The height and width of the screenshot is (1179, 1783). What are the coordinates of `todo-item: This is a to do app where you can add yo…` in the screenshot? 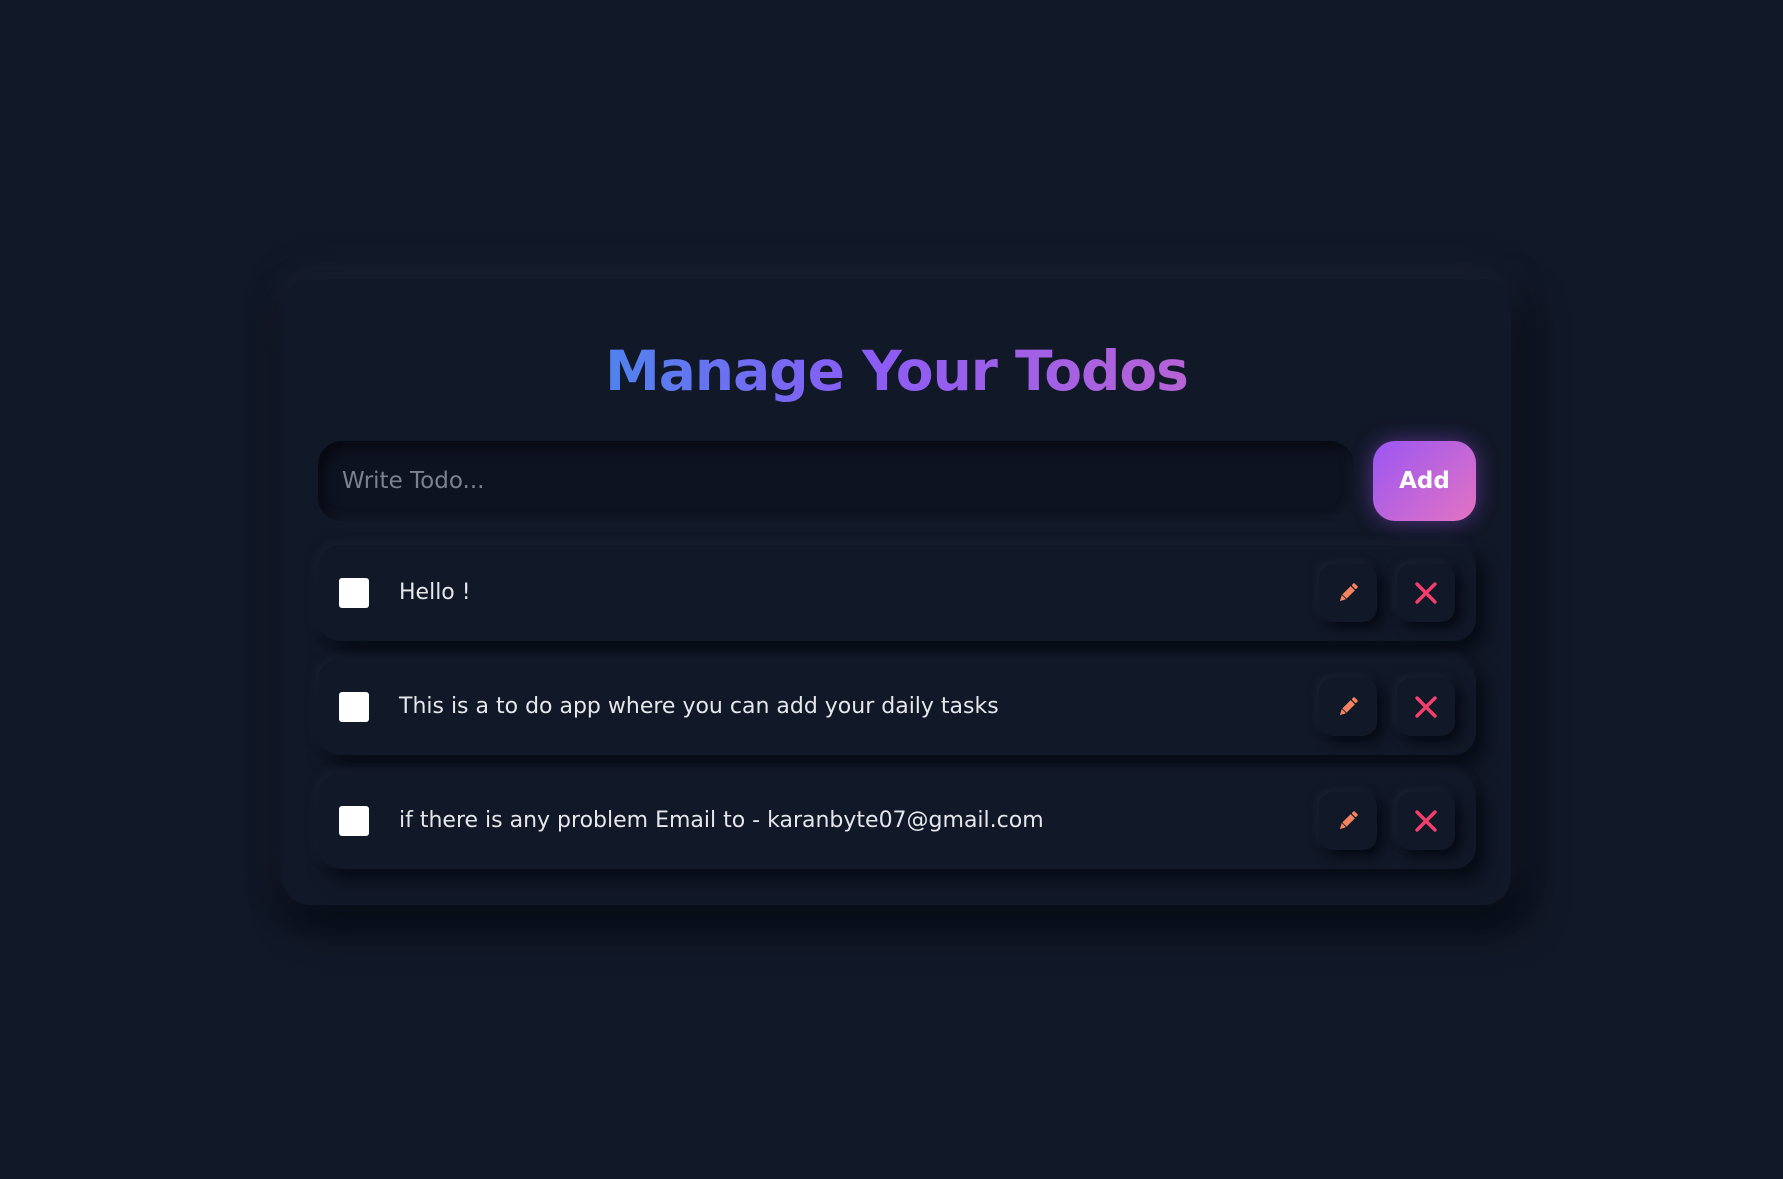 It's located at (897, 707).